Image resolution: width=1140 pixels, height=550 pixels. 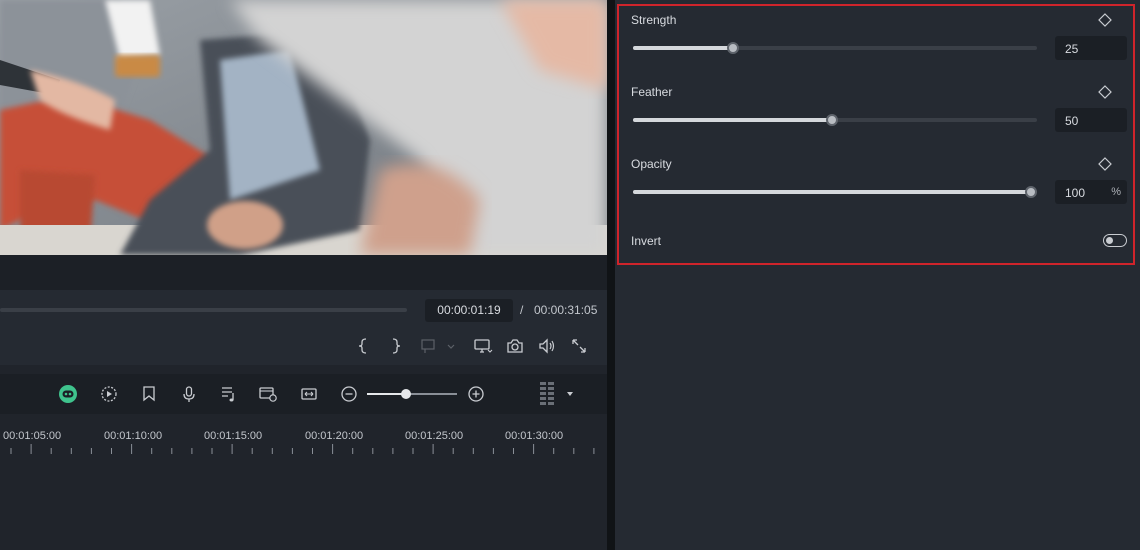 I want to click on replace-icon, so click(x=309, y=394).